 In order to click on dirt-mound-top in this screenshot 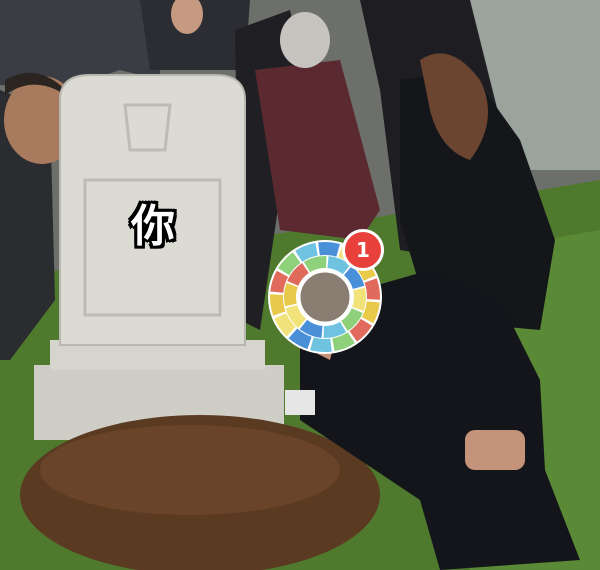, I will do `click(190, 470)`.